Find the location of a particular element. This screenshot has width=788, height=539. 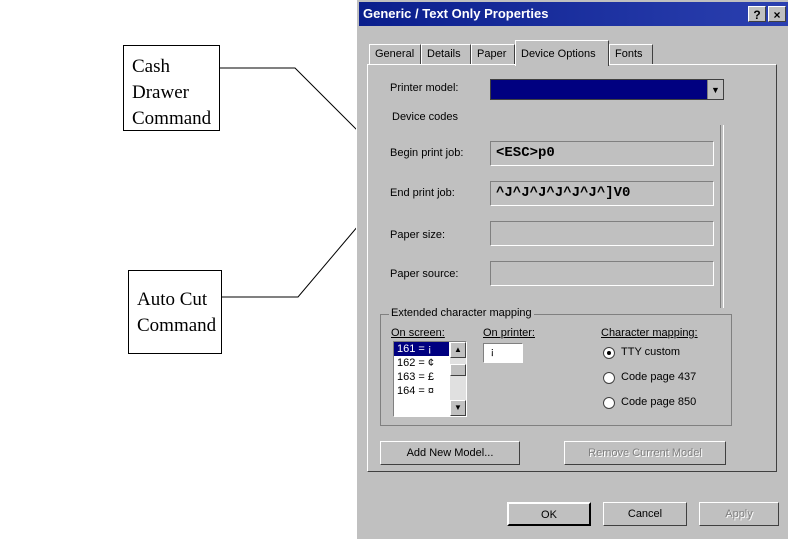

remove-current-model-button: Remove Current Model is located at coordinates (645, 453).